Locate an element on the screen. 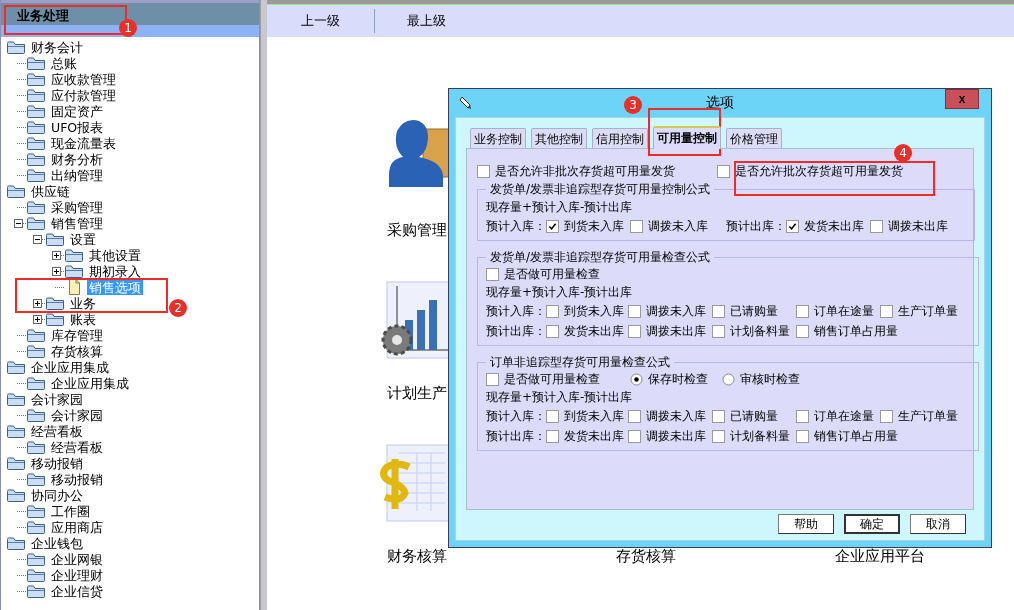 Image resolution: width=1014 pixels, height=610 pixels. collapse-icon is located at coordinates (37, 239).